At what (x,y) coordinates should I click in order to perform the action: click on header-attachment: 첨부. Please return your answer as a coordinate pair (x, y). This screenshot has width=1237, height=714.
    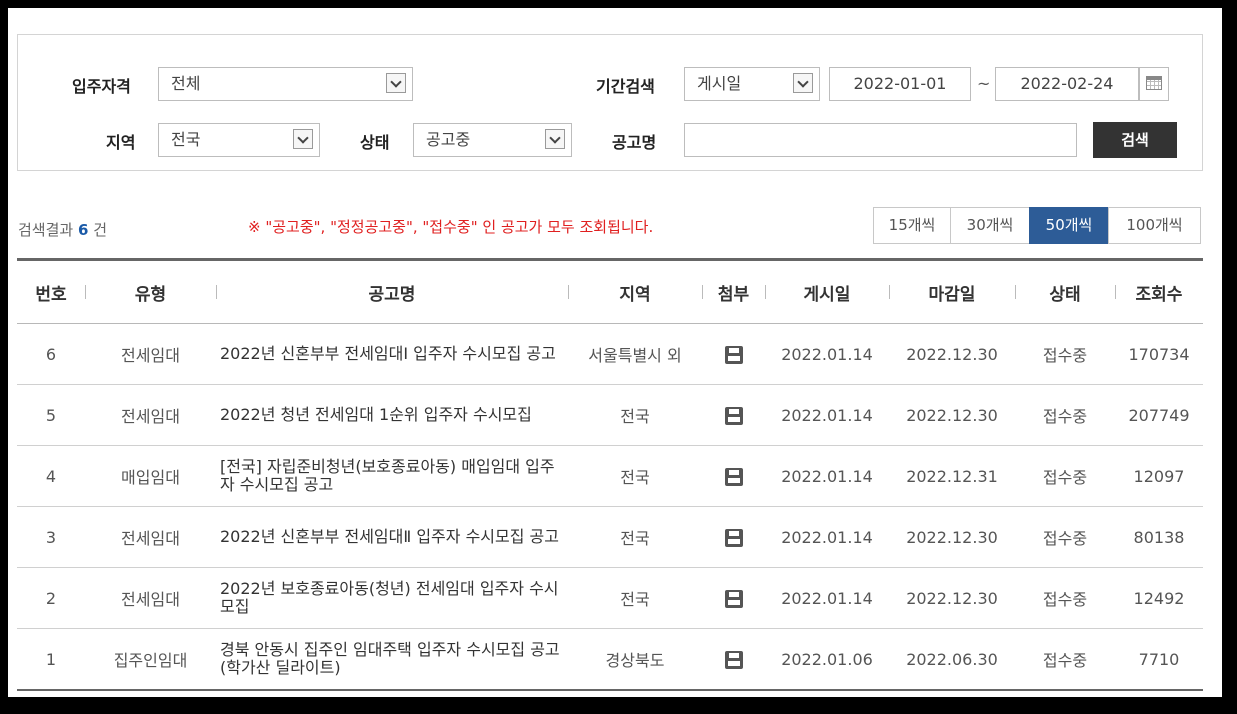
    Looking at the image, I should click on (733, 291).